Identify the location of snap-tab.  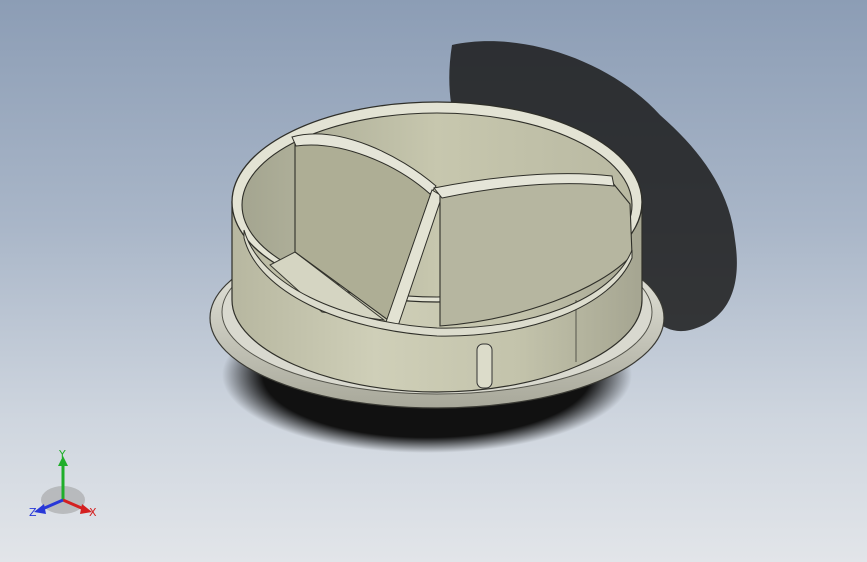
(484, 366).